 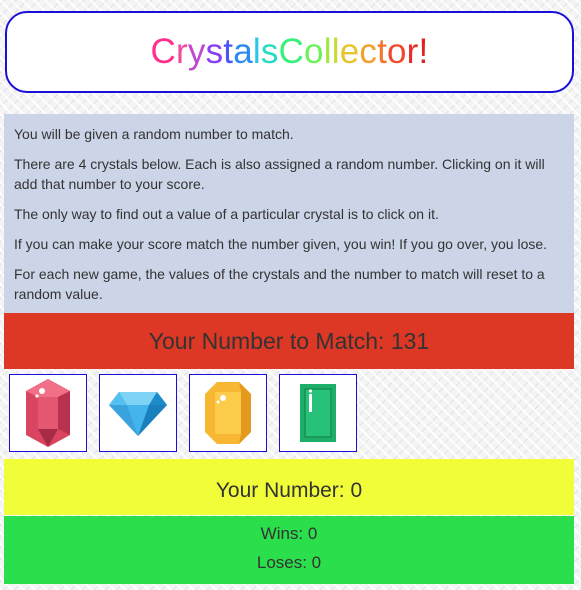 I want to click on crystal-button-red, so click(x=48, y=413).